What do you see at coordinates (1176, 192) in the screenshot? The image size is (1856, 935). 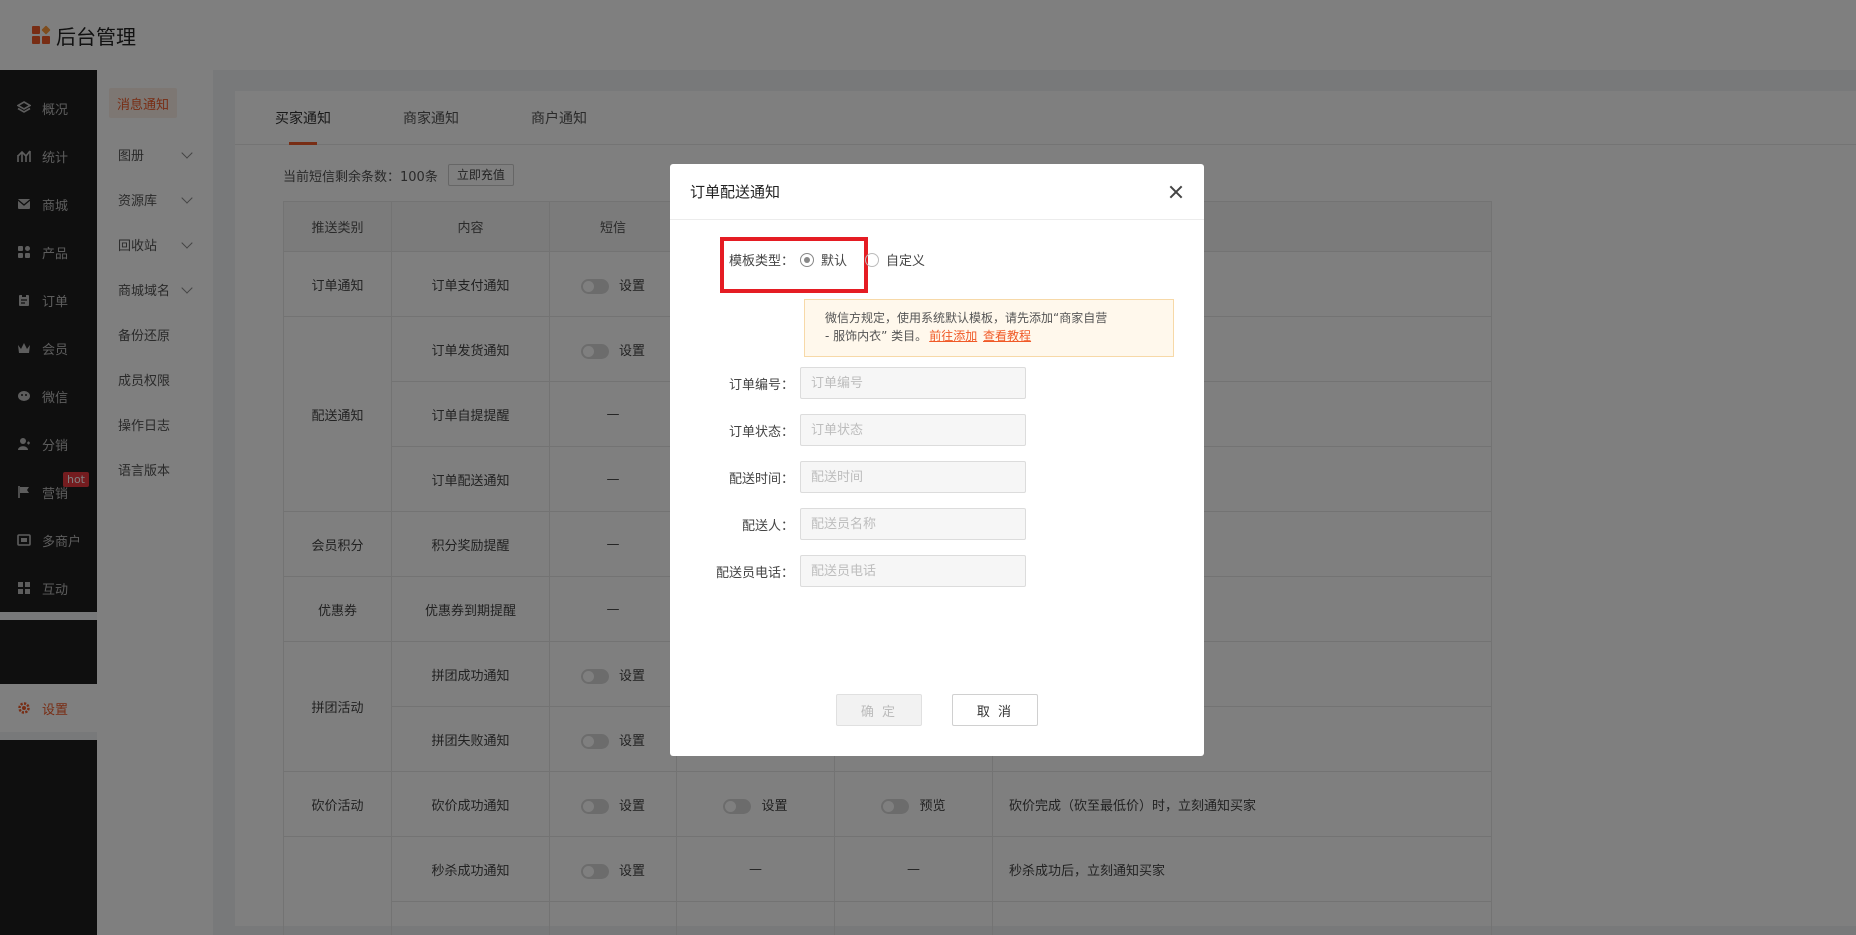 I see `close-icon` at bounding box center [1176, 192].